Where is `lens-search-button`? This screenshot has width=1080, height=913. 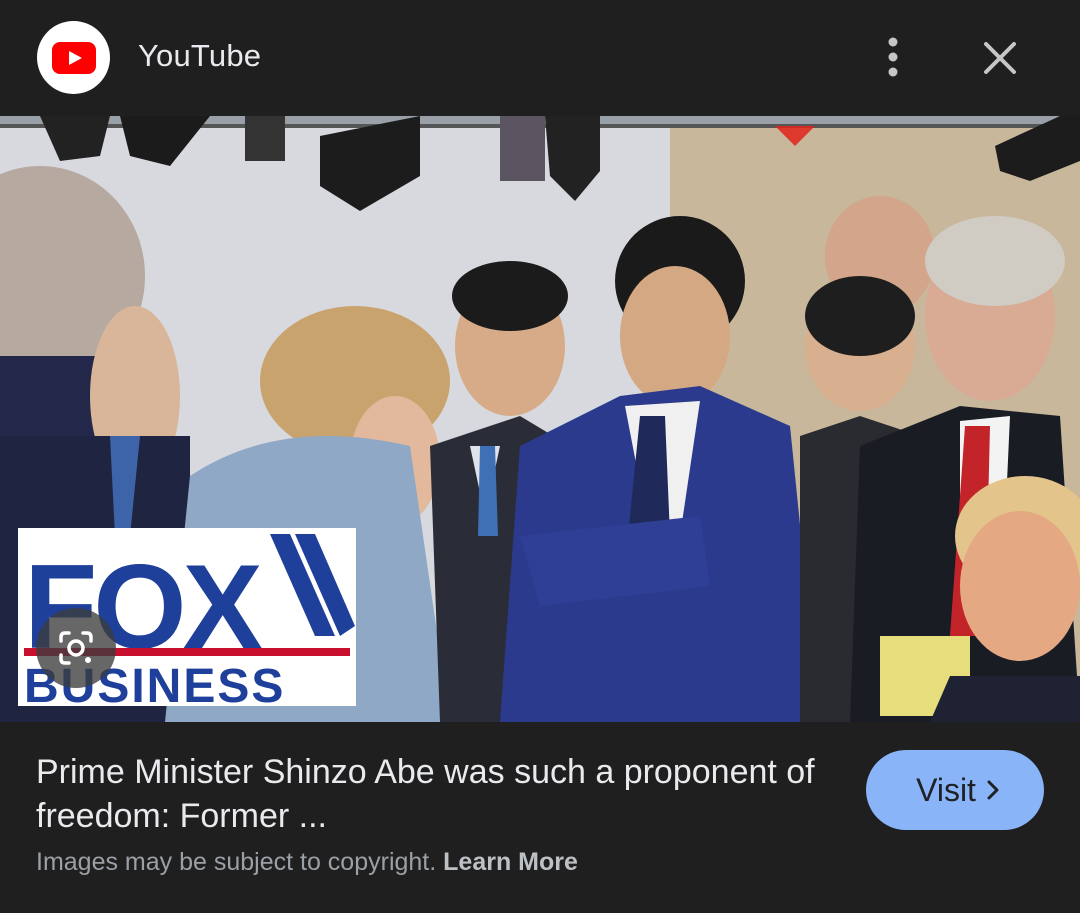 lens-search-button is located at coordinates (76, 648).